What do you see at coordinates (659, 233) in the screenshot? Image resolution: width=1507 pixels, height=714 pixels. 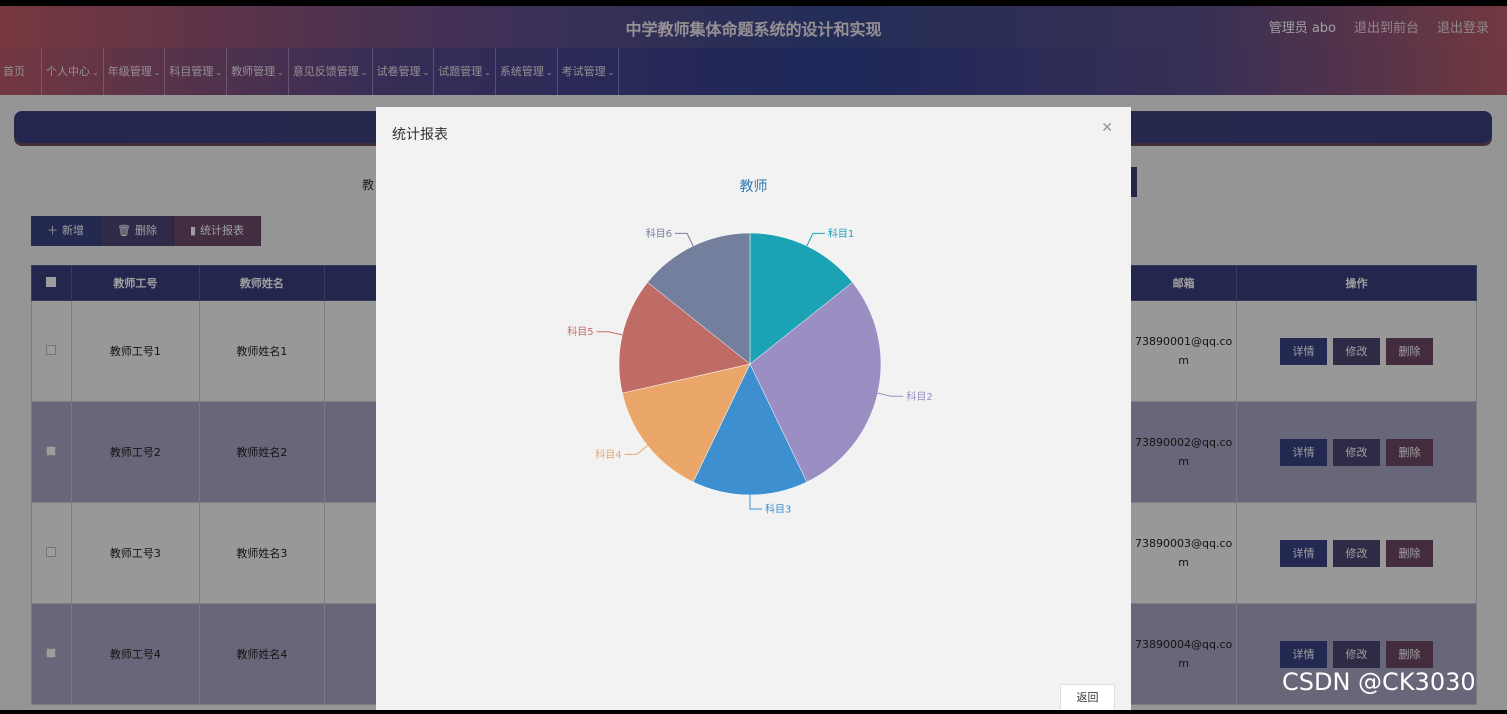 I see `pie-label-6: 科目6` at bounding box center [659, 233].